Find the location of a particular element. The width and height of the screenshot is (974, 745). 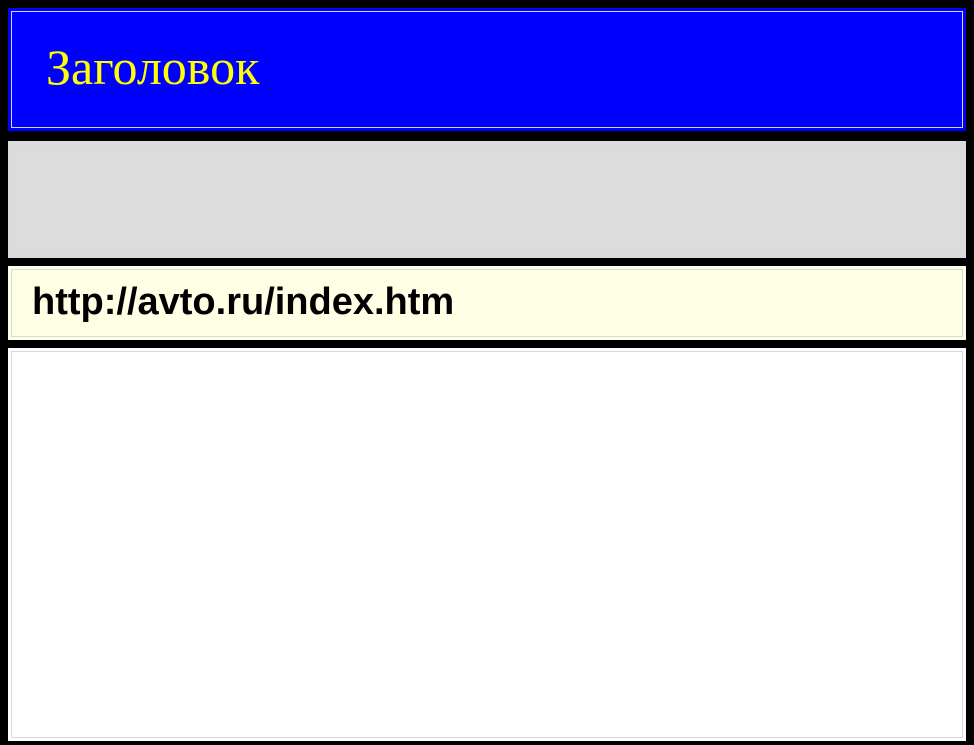

address-bar: http://avto.ru/index.htm is located at coordinates (487, 303).